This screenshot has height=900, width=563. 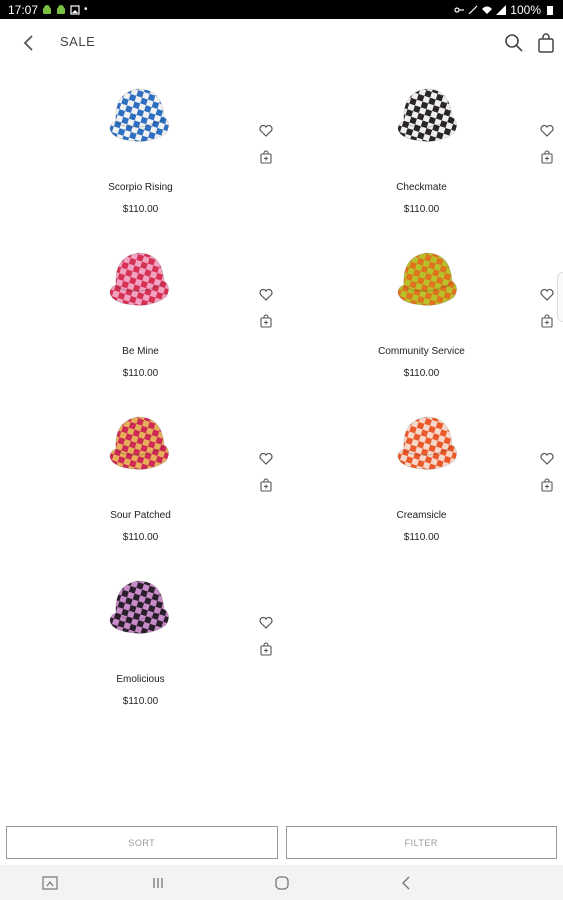 I want to click on battery-icon, so click(x=550, y=10).